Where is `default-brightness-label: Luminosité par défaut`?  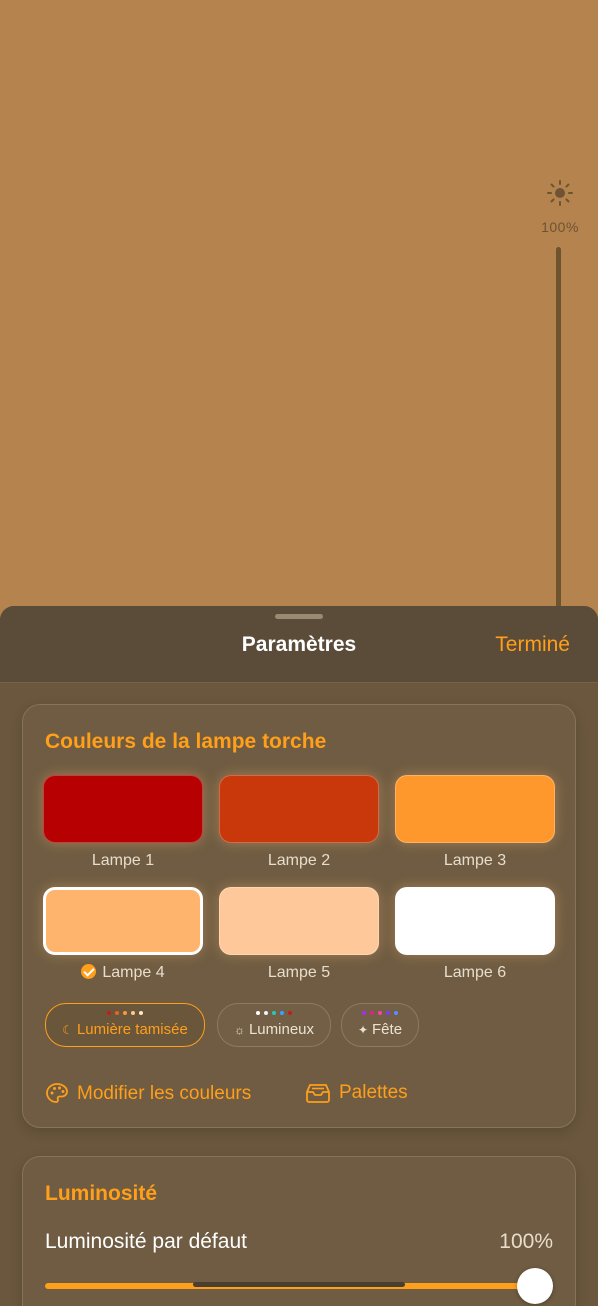 default-brightness-label: Luminosité par défaut is located at coordinates (146, 1241).